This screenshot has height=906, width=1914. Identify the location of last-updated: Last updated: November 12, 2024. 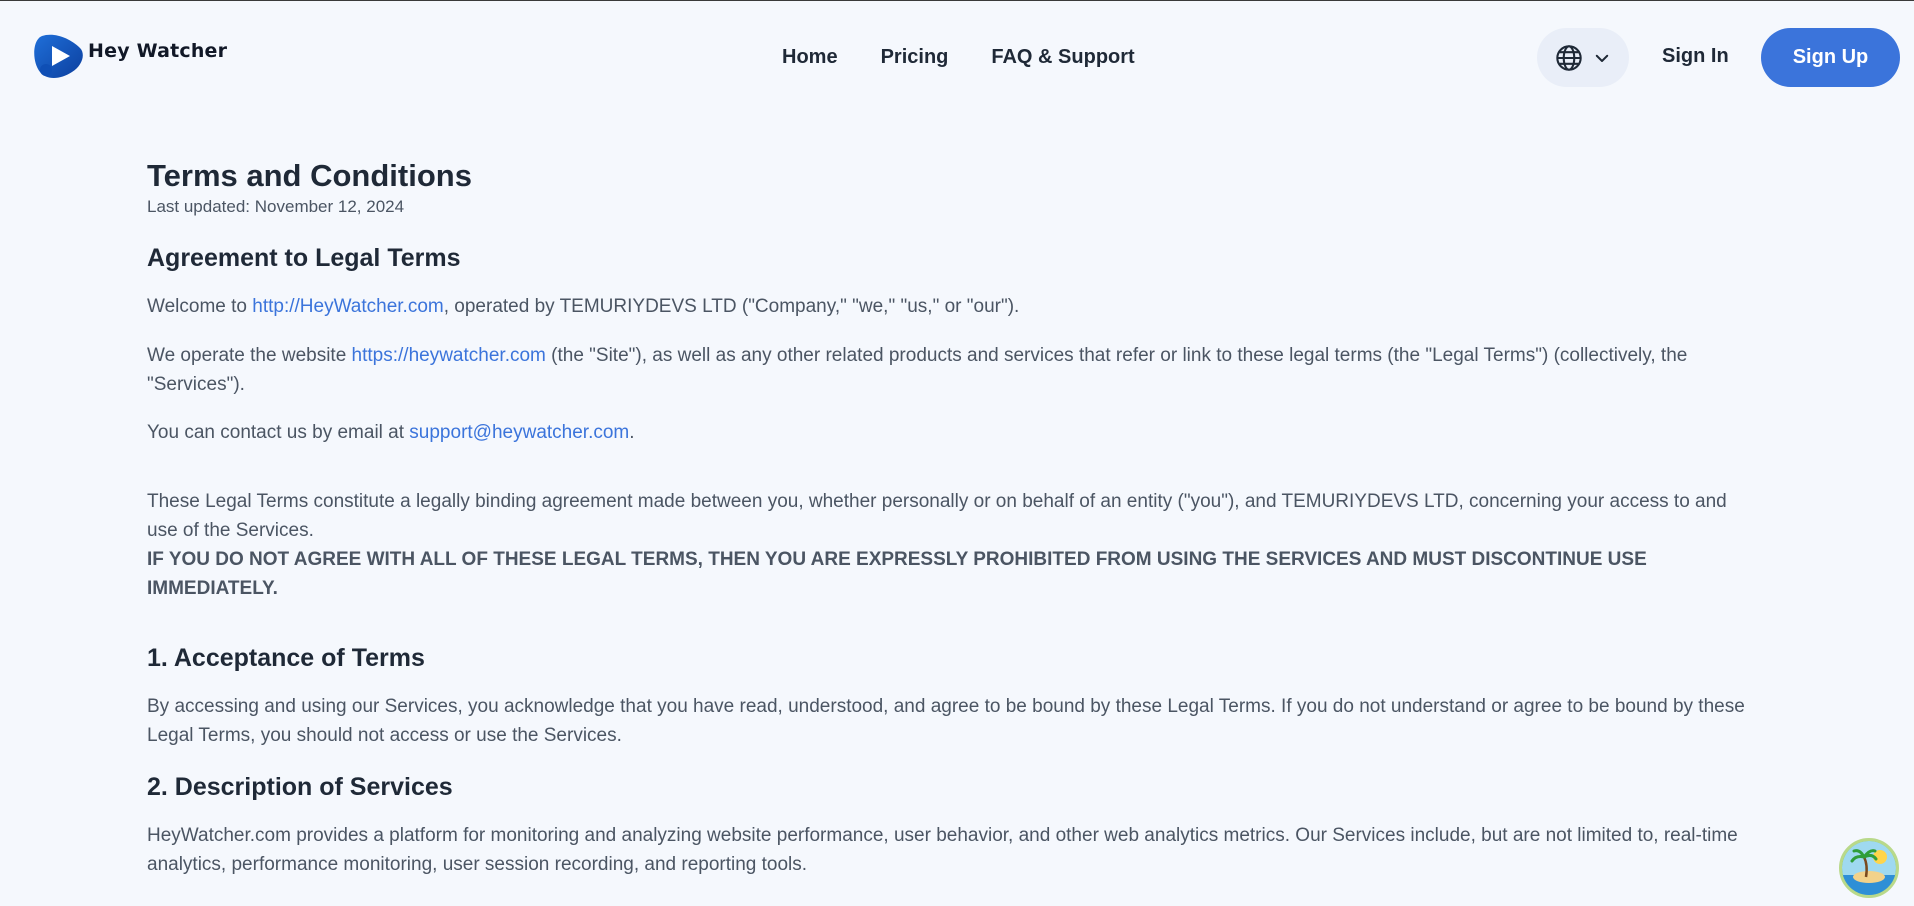
(276, 206).